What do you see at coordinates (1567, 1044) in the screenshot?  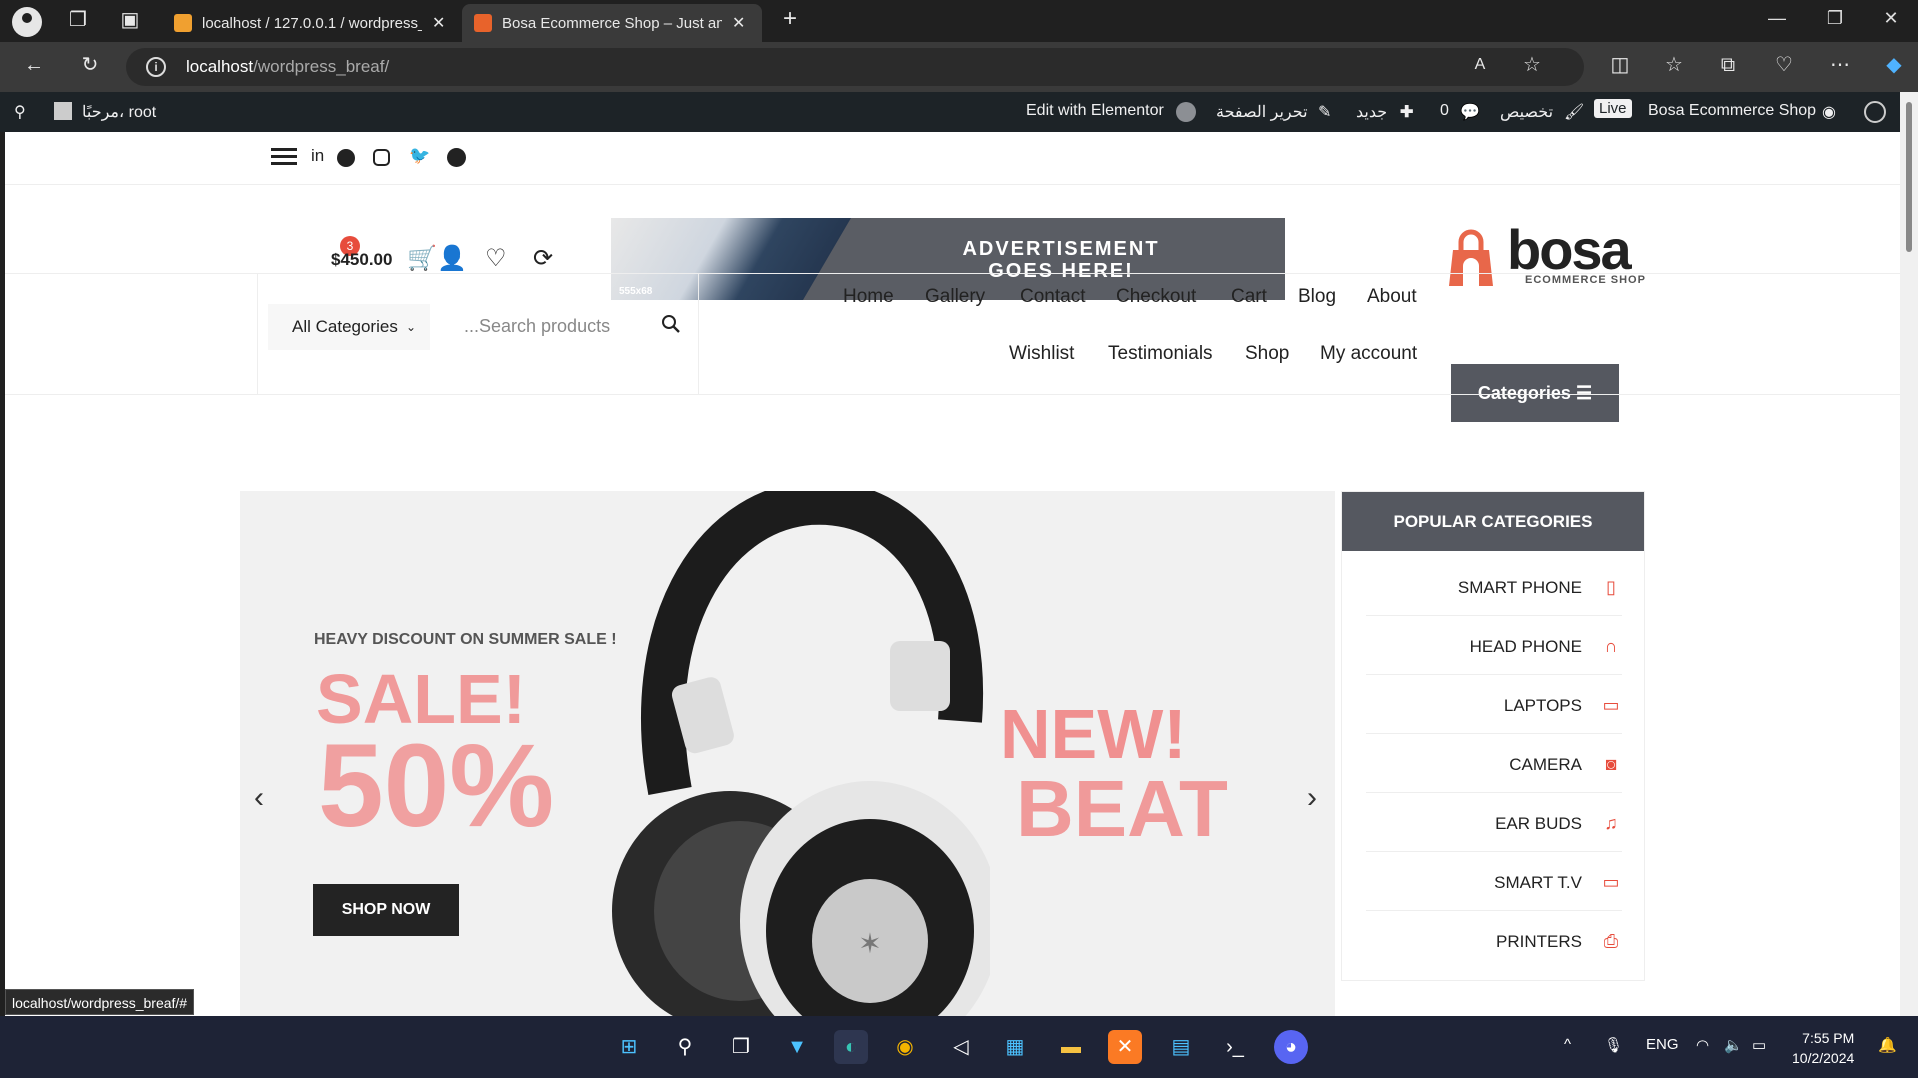 I see `tray-chevron-up-icon: ^` at bounding box center [1567, 1044].